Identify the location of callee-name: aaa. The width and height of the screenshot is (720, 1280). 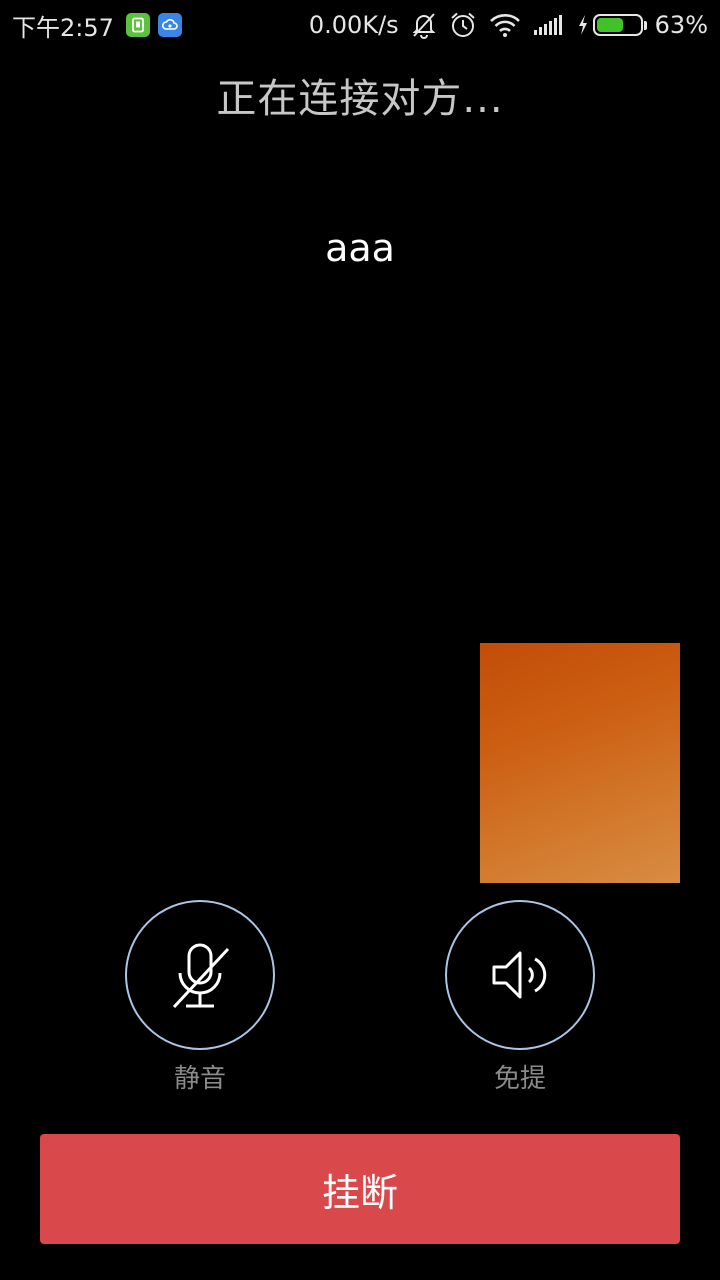
(360, 248).